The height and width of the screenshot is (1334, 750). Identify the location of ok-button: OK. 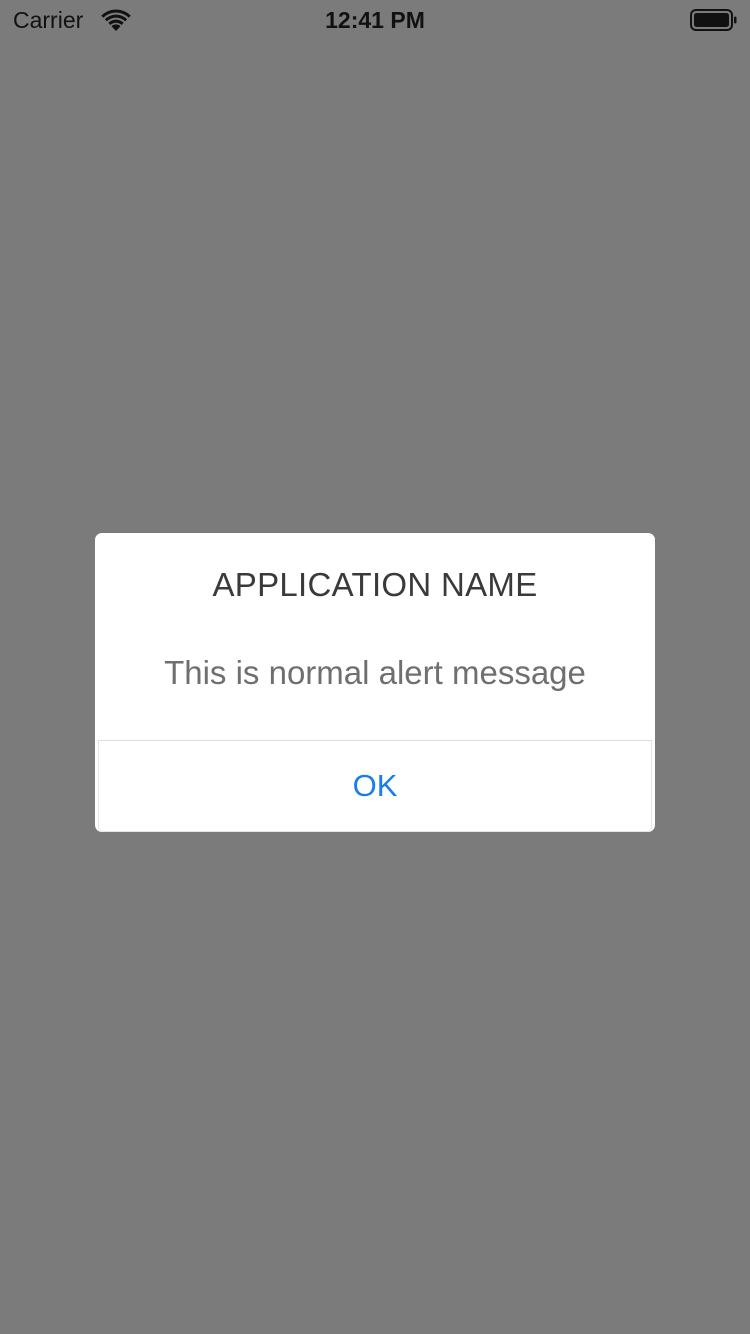
(375, 786).